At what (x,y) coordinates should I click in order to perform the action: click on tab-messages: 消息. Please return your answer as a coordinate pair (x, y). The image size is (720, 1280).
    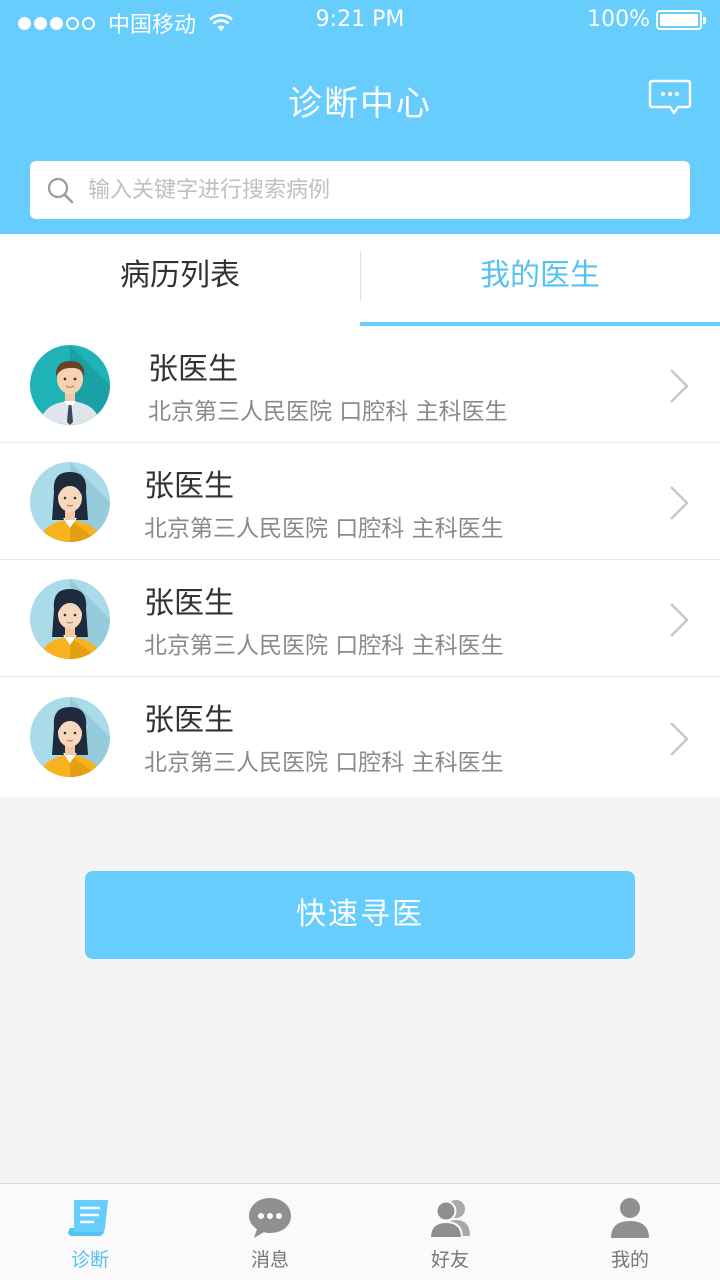
    Looking at the image, I should click on (270, 1232).